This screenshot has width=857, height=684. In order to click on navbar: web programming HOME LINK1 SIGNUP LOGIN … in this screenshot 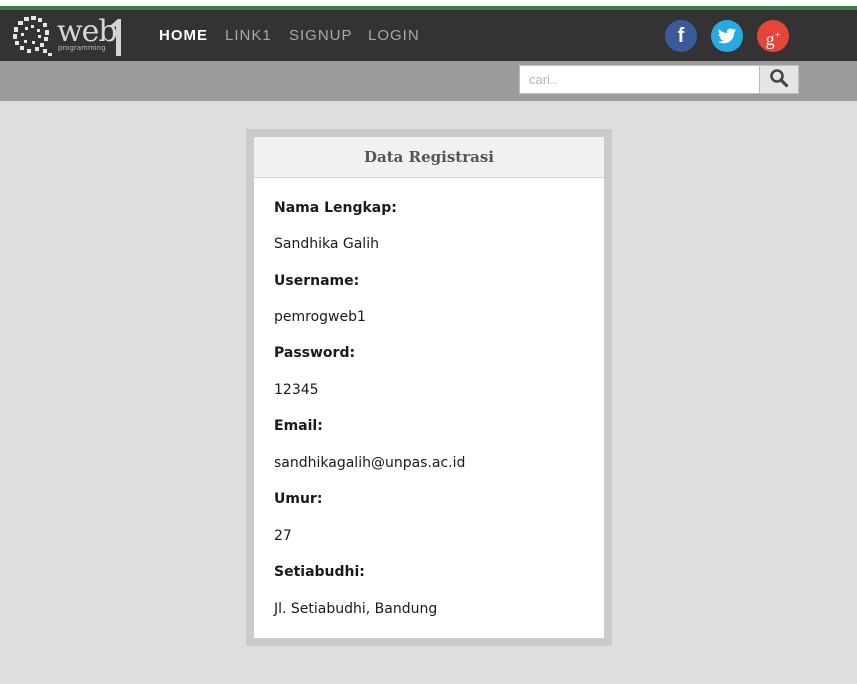, I will do `click(428, 35)`.